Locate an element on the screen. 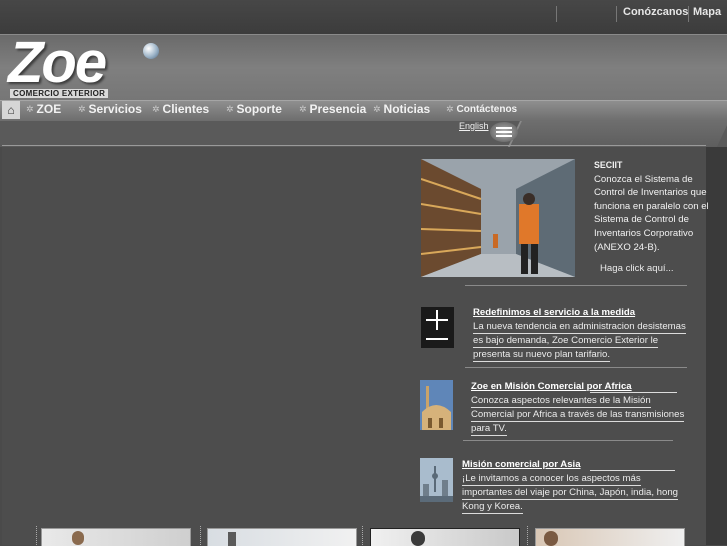 The height and width of the screenshot is (546, 727). warehouse-photo is located at coordinates (498, 218).